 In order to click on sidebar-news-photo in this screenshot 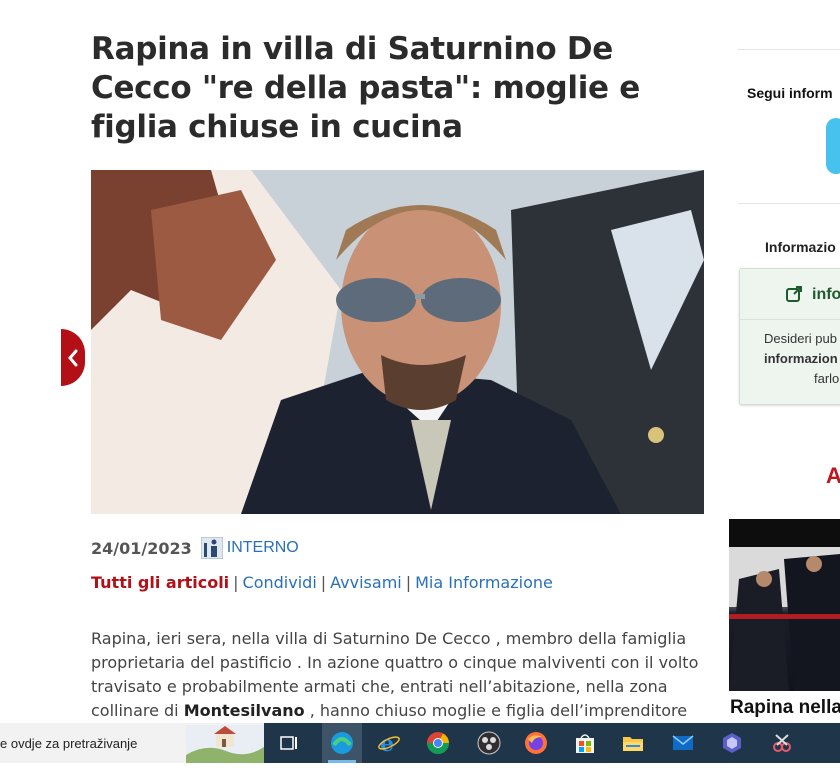, I will do `click(784, 605)`.